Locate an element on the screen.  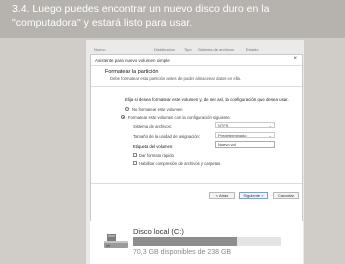
close-icon: × is located at coordinates (295, 59).